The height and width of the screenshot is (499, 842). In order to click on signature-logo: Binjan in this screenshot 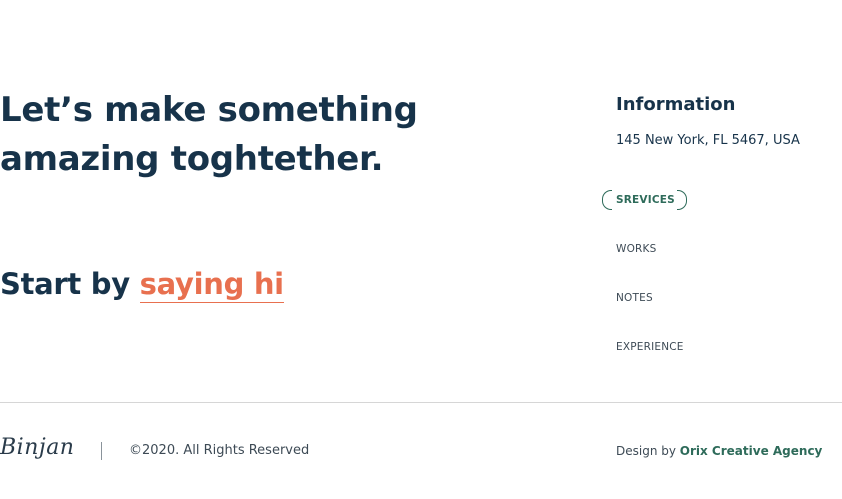, I will do `click(37, 447)`.